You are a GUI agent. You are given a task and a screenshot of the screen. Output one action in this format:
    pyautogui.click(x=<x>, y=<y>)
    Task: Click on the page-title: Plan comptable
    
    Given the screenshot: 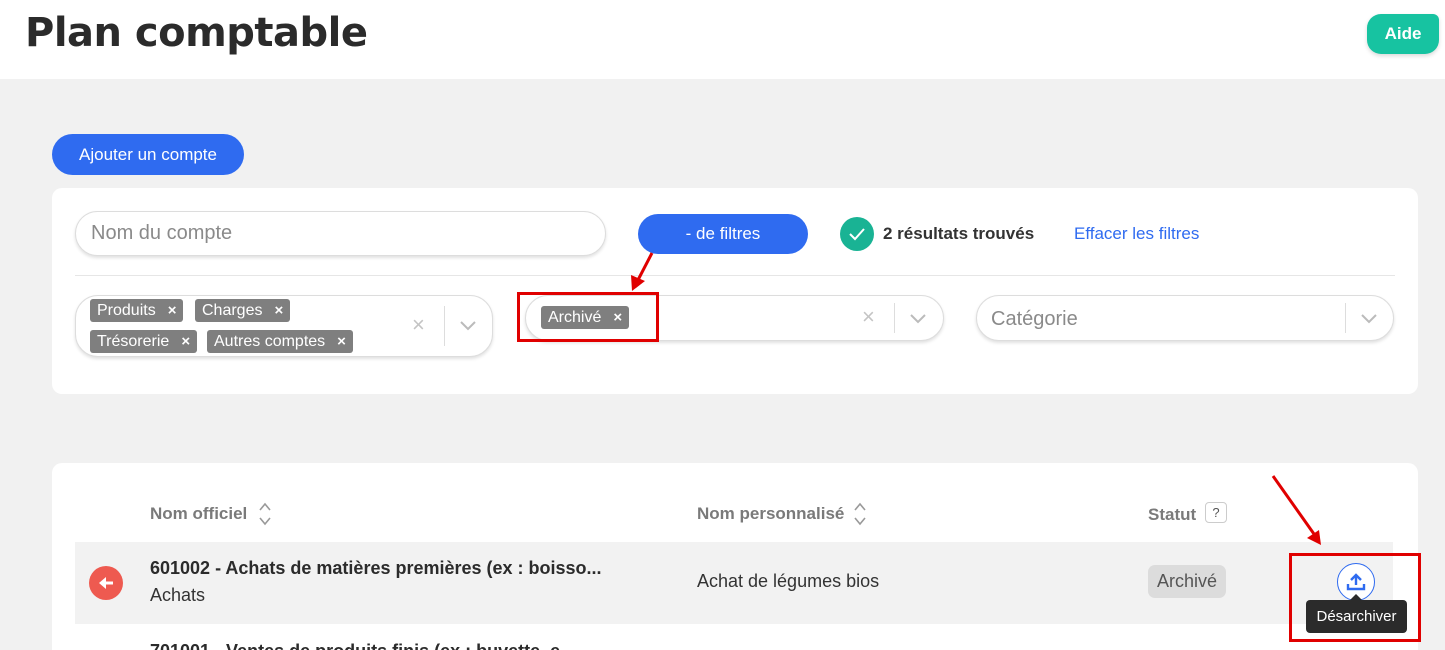 What is the action you would take?
    pyautogui.click(x=196, y=33)
    